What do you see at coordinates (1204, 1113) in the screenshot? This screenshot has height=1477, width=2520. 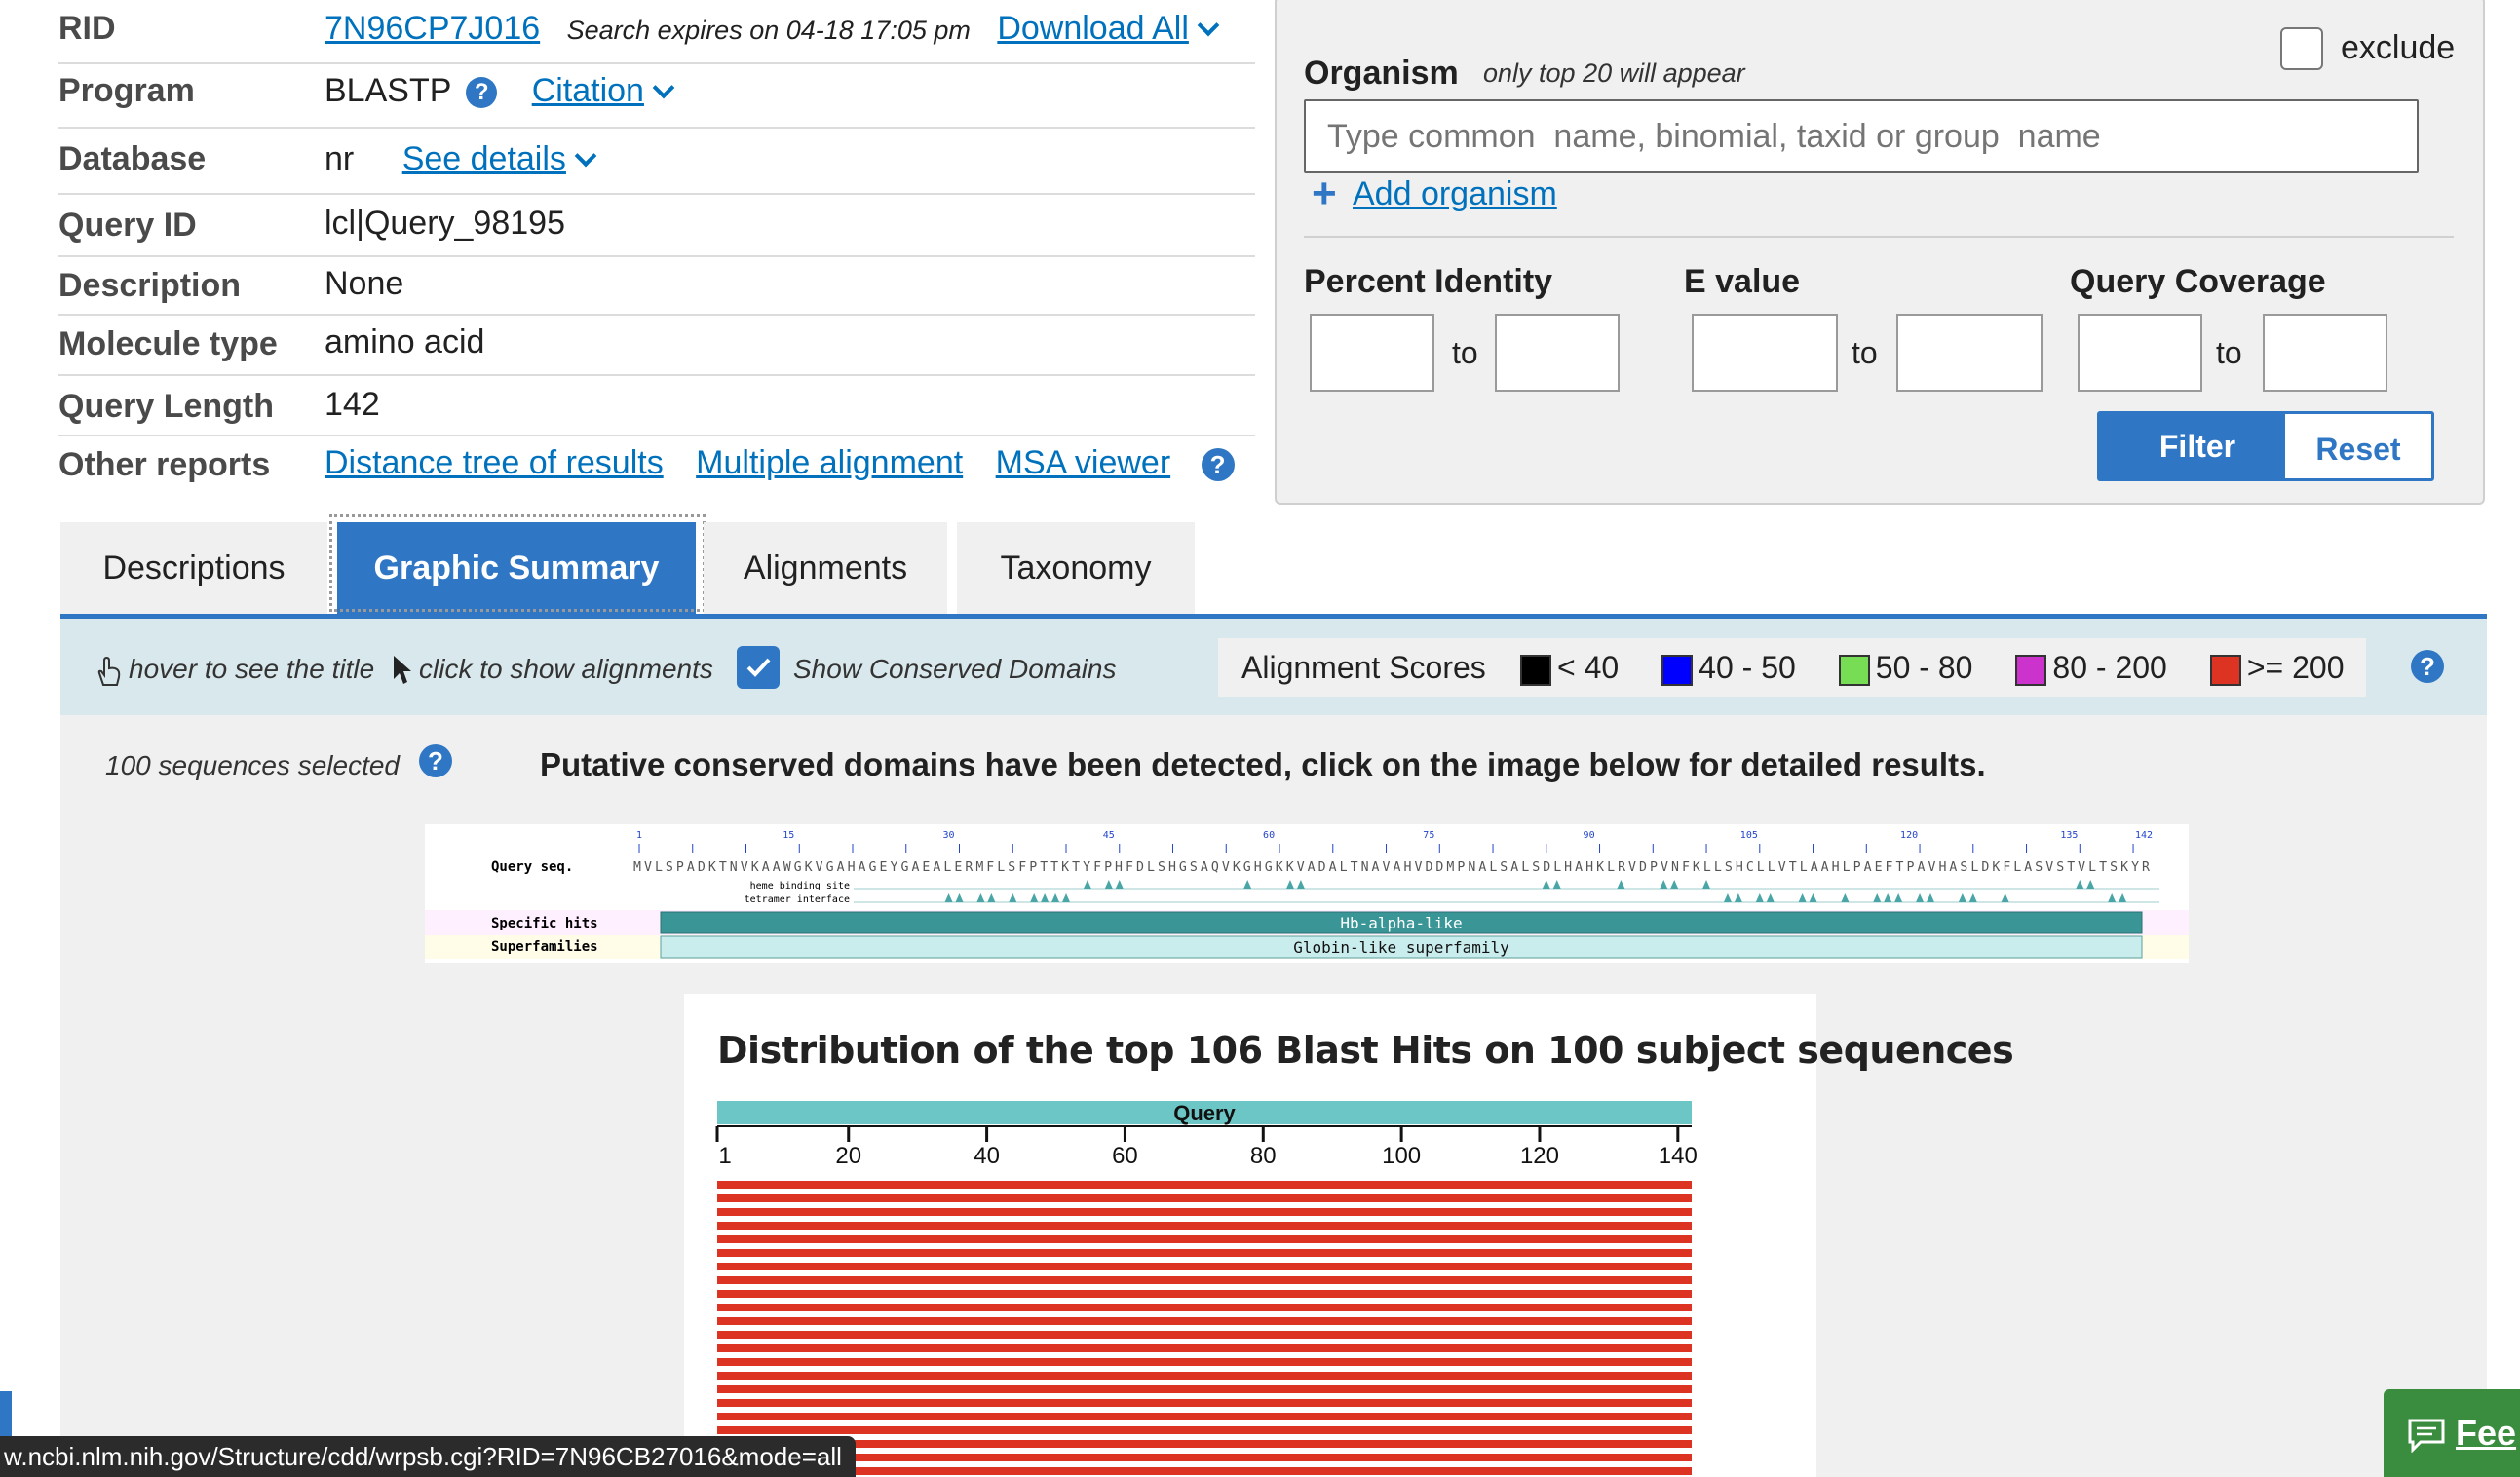 I see `query-bar-label: Query` at bounding box center [1204, 1113].